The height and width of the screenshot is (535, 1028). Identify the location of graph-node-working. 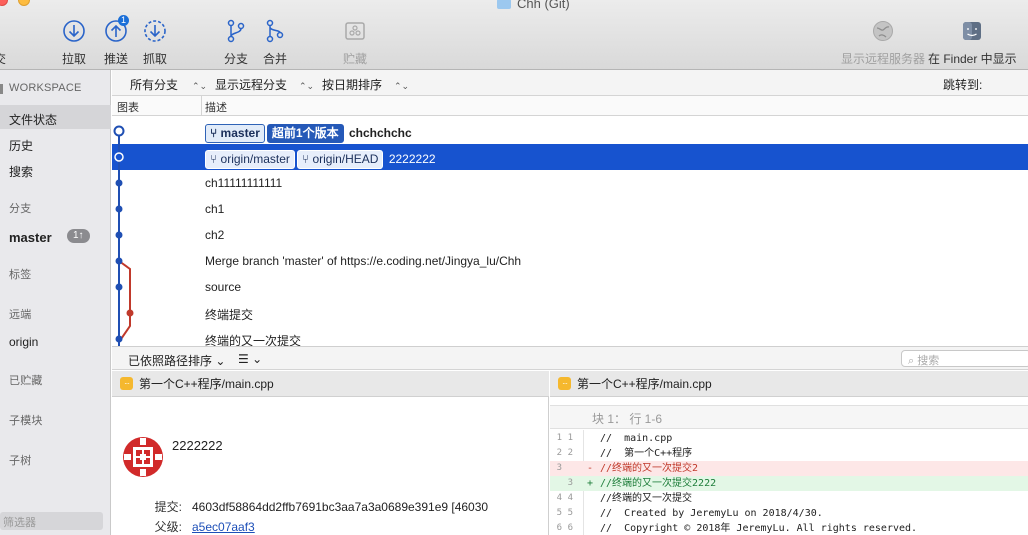
(119, 131).